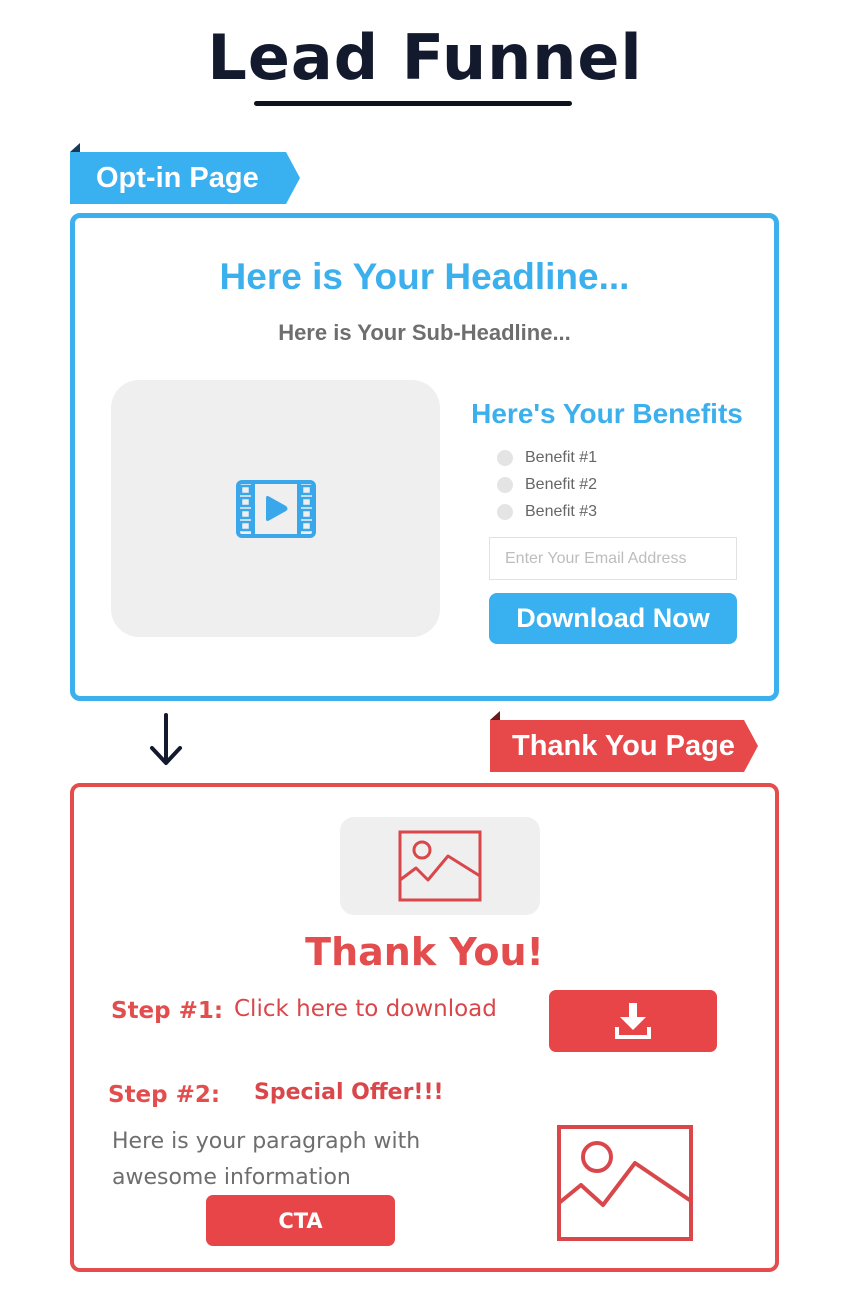 The width and height of the screenshot is (850, 1300). Describe the element at coordinates (365, 1009) in the screenshot. I see `step1-text: Click here to download` at that location.